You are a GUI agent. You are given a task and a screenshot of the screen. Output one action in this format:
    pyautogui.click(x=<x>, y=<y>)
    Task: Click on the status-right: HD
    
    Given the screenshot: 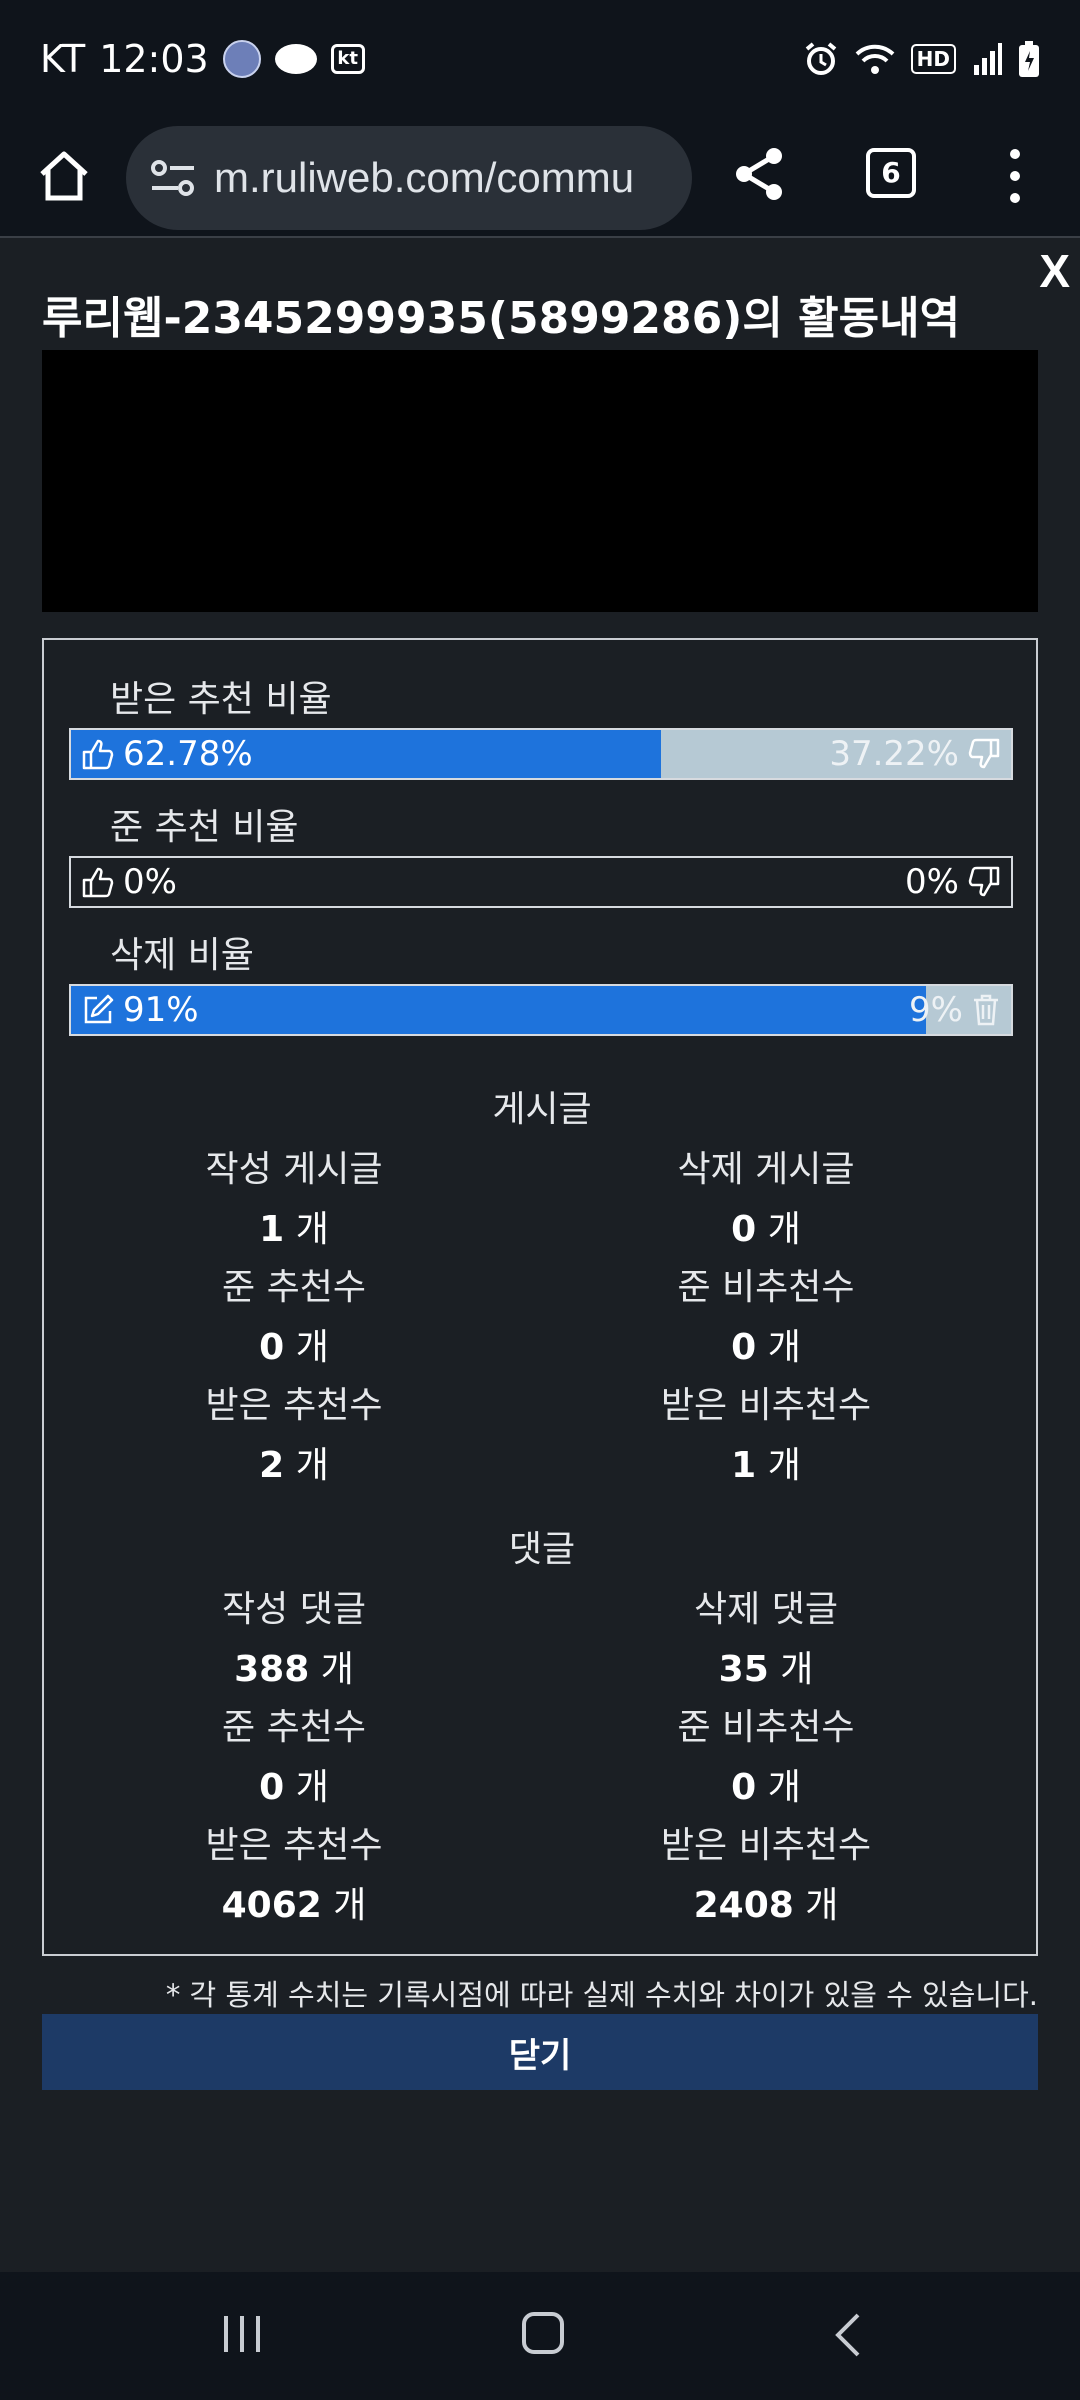 What is the action you would take?
    pyautogui.click(x=921, y=59)
    